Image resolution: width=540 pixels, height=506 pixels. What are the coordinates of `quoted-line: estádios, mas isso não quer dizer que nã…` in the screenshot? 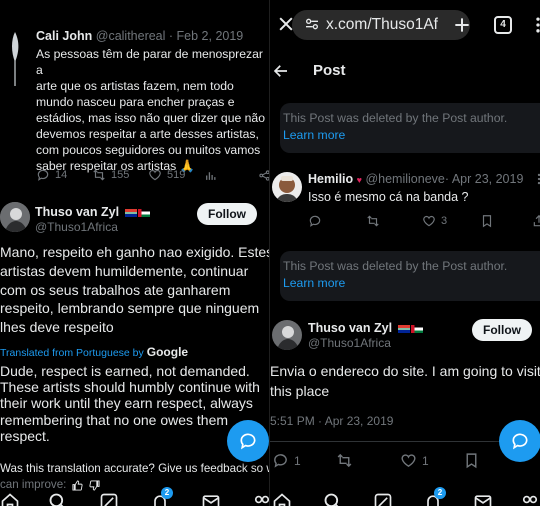 It's located at (150, 118).